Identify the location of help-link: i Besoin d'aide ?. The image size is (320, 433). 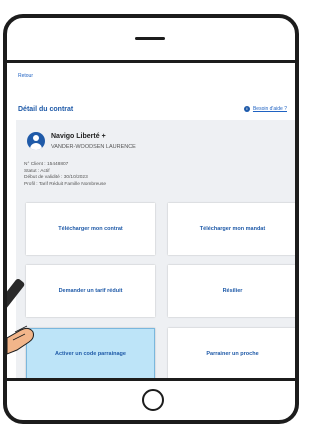
(265, 109).